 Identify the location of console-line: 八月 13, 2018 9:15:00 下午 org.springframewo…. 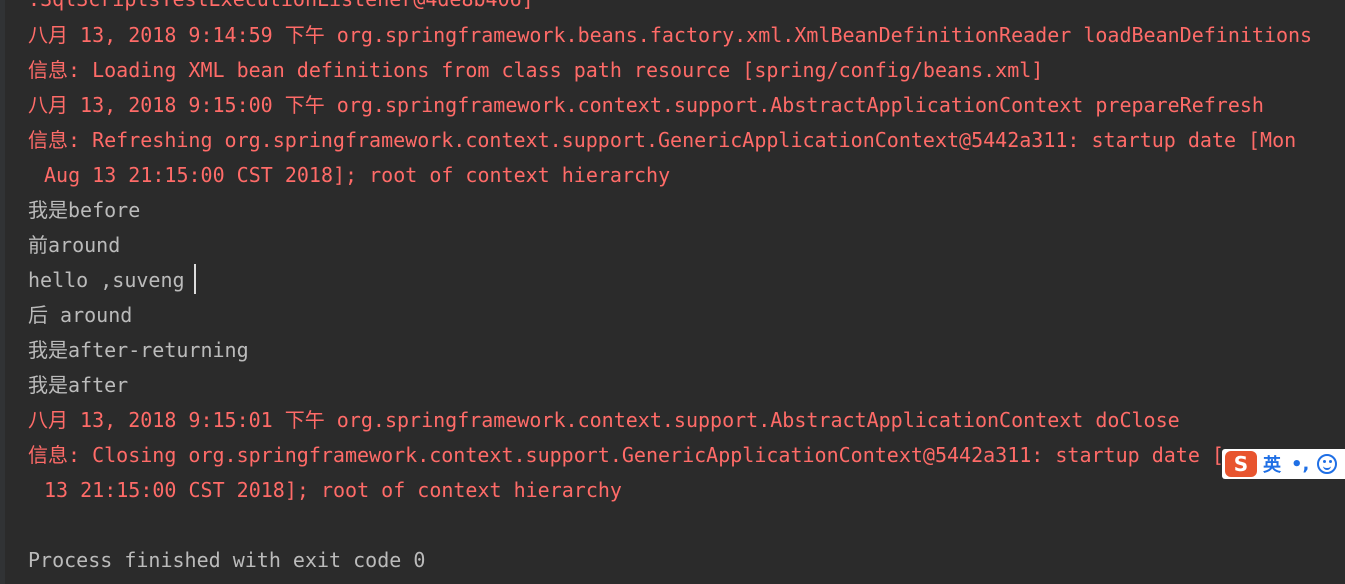
(646, 105).